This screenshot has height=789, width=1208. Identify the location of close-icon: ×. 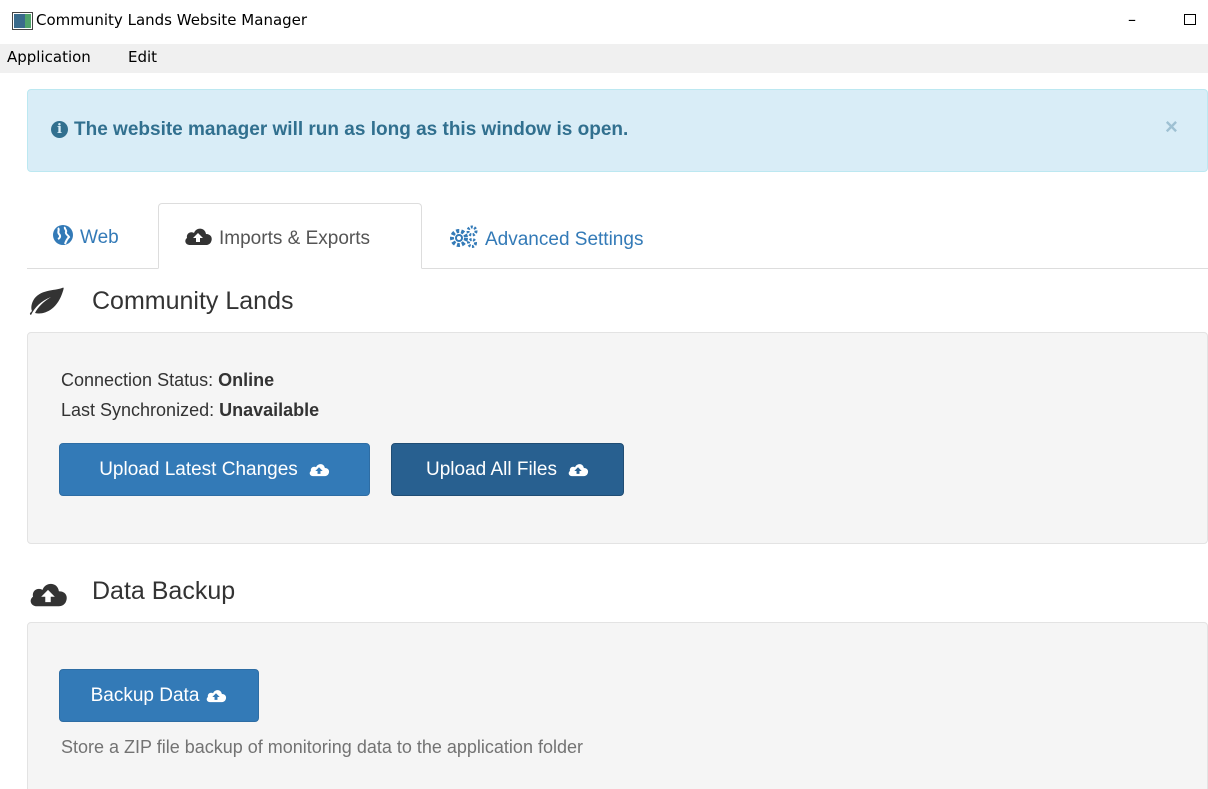
(1171, 127).